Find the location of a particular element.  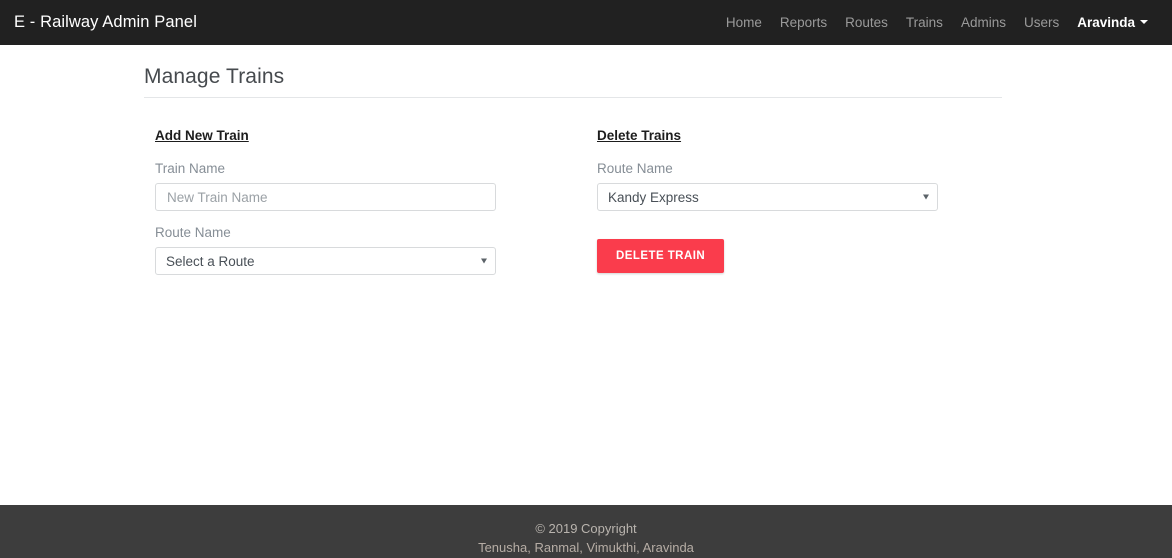

add-route-select-wrap: Select a Route is located at coordinates (325, 261).